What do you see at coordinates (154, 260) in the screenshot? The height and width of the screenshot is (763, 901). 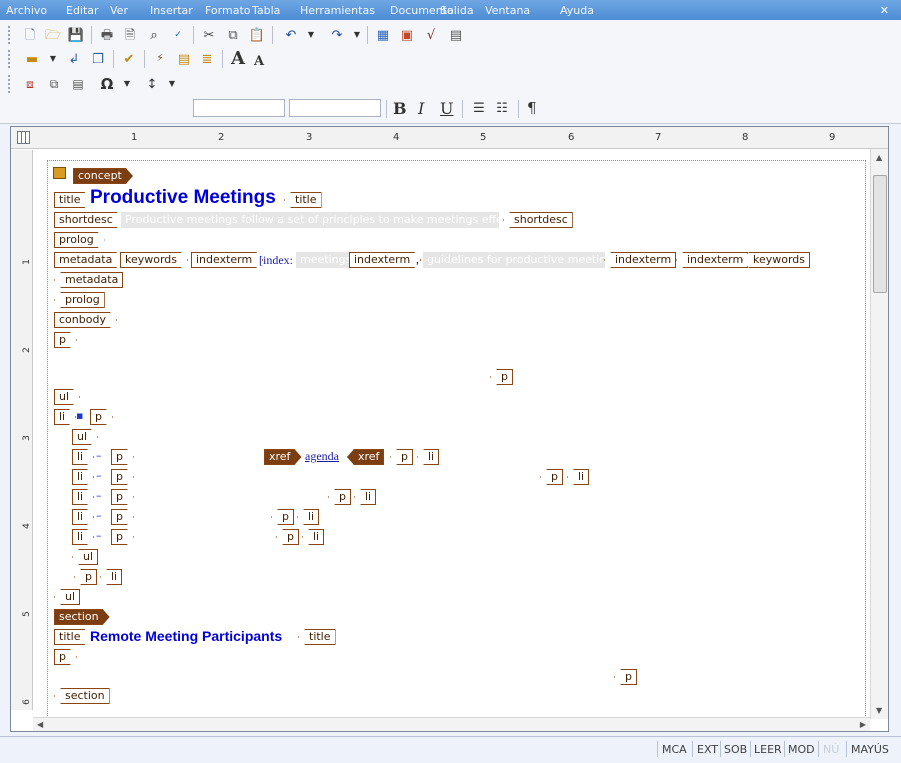 I see `keywords-open-tag: keywords` at bounding box center [154, 260].